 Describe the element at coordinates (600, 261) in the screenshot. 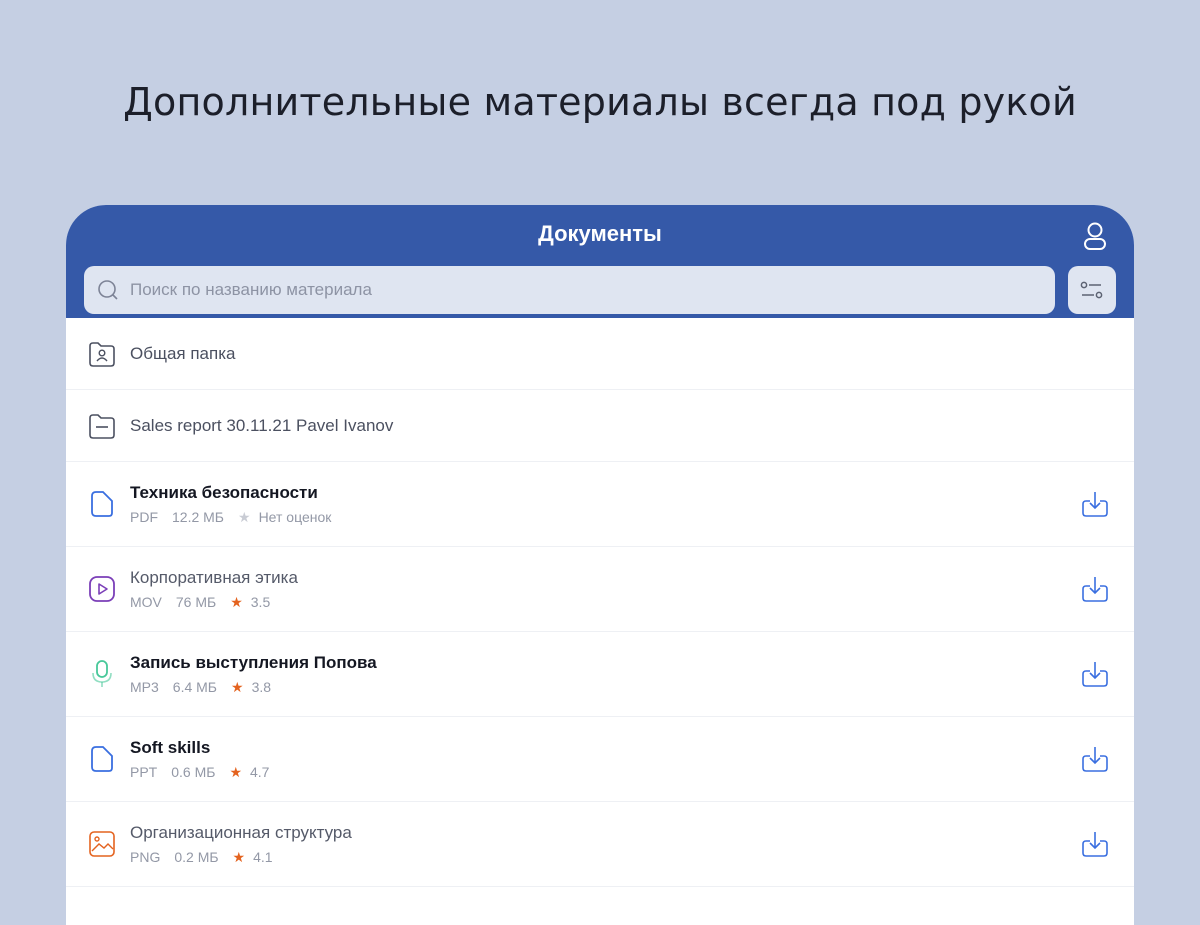

I see `app-header: Документы` at that location.